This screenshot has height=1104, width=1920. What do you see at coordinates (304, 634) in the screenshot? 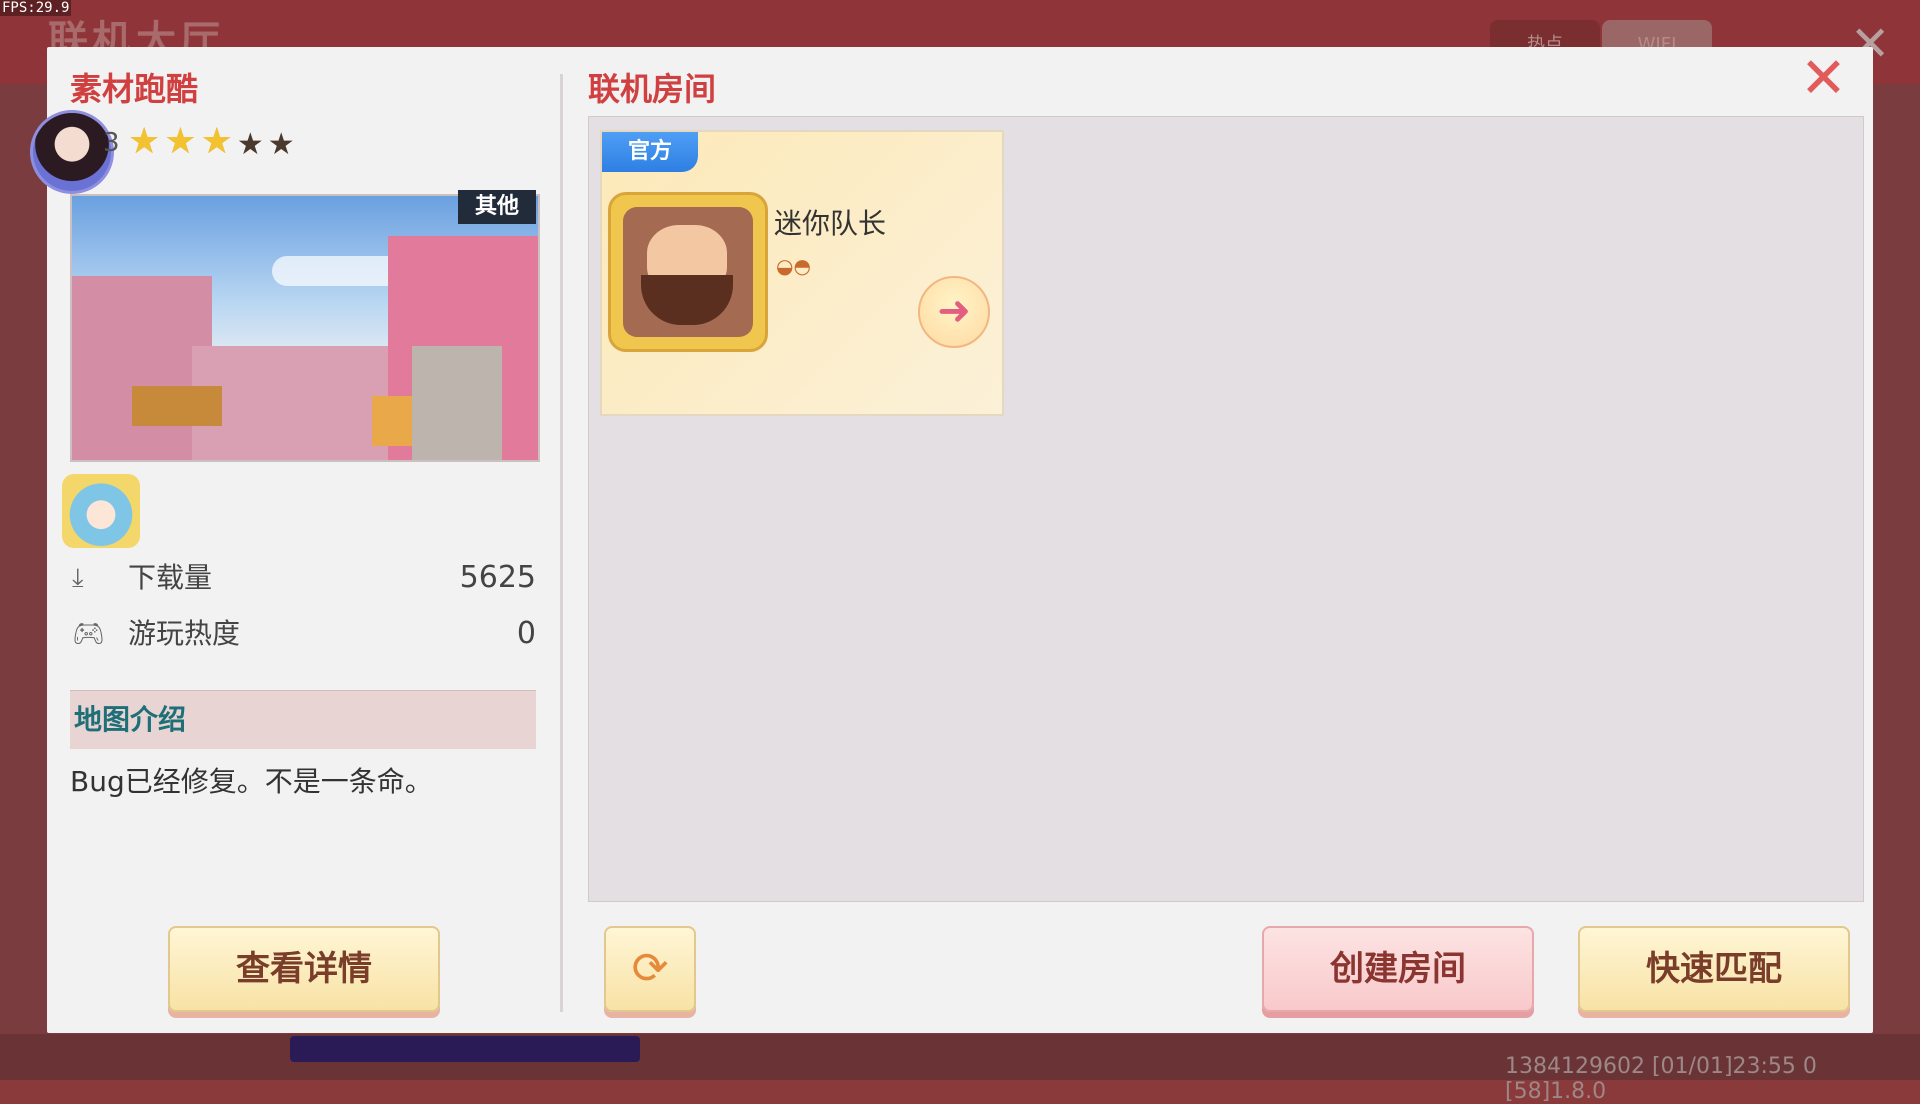
I see `stat-play-heat: 🎮︎ 游玩热度 0` at bounding box center [304, 634].